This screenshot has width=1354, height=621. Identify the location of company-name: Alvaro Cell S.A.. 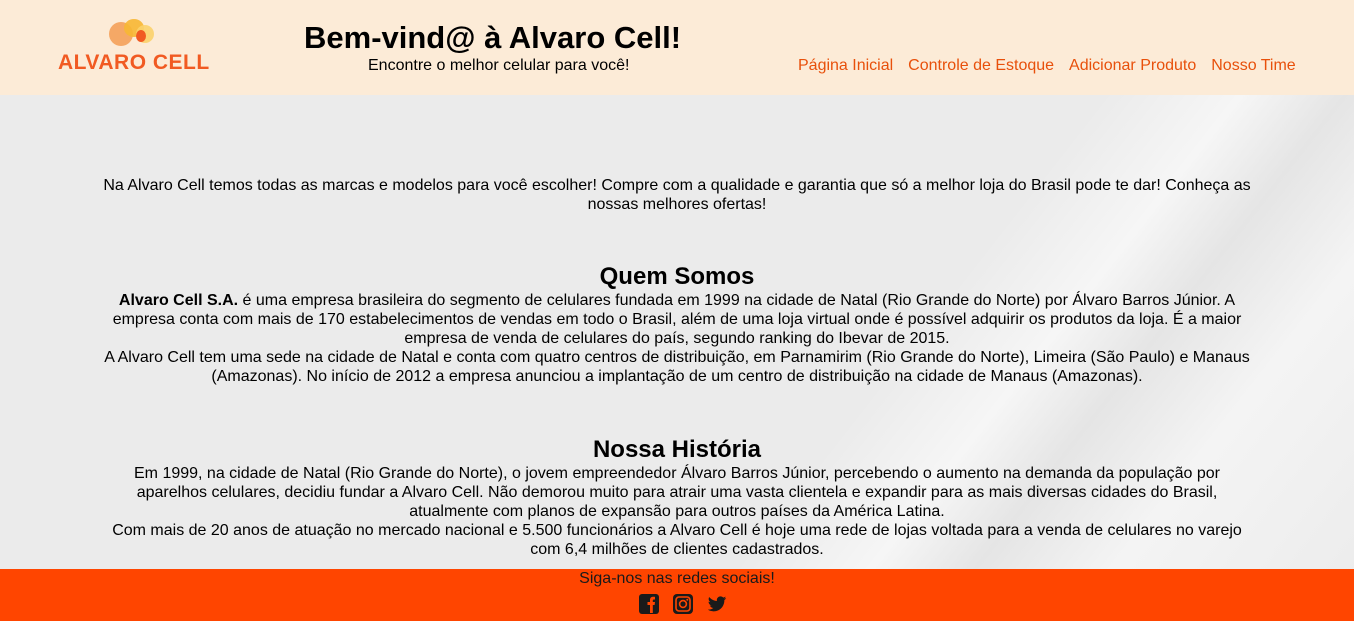
(178, 300).